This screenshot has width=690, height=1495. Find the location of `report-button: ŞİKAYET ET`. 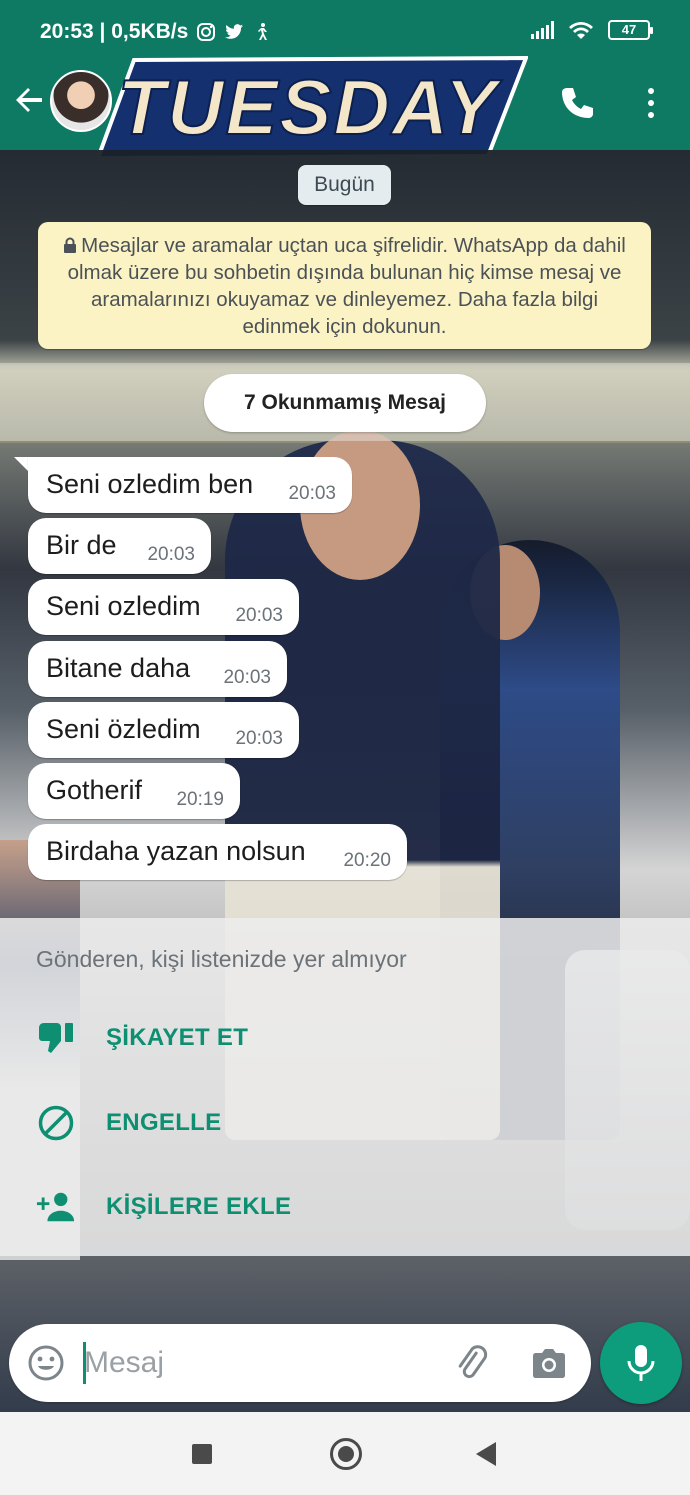

report-button: ŞİKAYET ET is located at coordinates (142, 1038).